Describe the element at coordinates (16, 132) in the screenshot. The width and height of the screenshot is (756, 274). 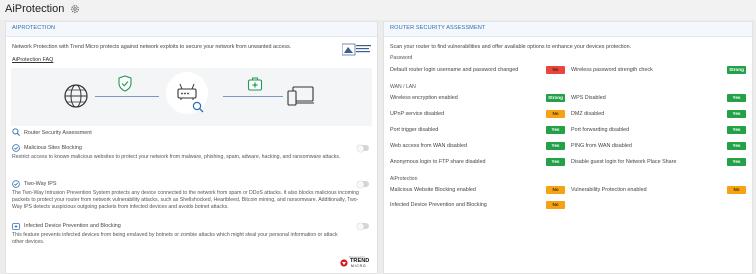
I see `assessment-search-icon` at that location.